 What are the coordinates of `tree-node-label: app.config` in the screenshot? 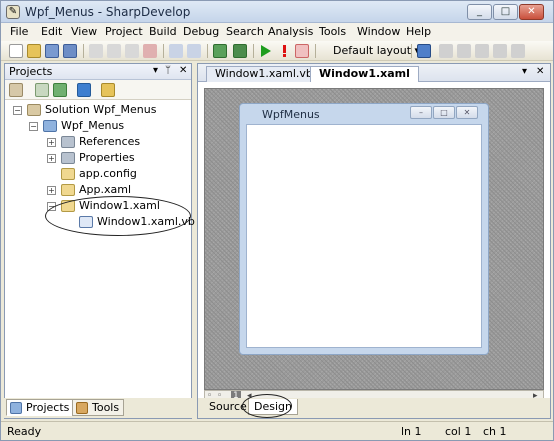 It's located at (108, 173).